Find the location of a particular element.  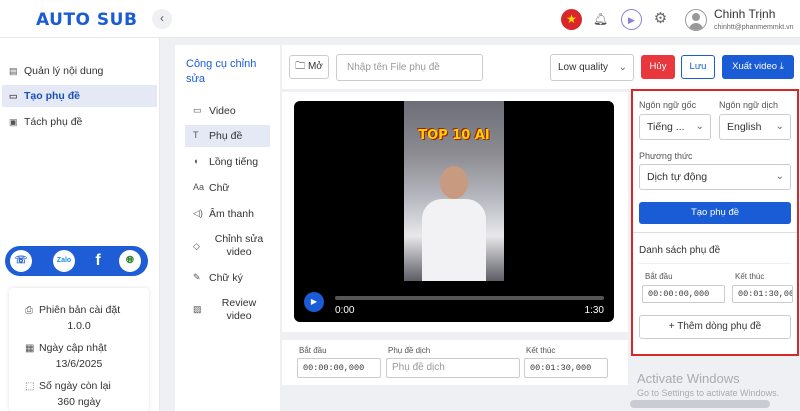

export-video-button: Xuất video ⤓ is located at coordinates (758, 67).